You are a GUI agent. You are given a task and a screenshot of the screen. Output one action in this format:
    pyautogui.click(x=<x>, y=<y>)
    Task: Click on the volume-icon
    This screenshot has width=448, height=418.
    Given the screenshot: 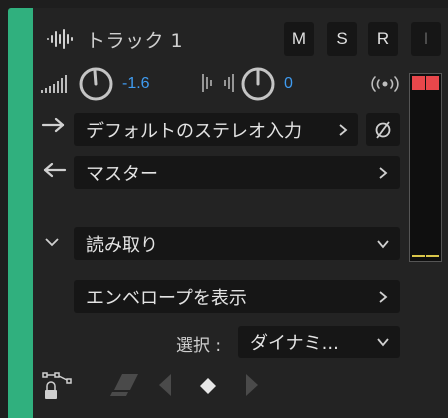 What is the action you would take?
    pyautogui.click(x=54, y=84)
    